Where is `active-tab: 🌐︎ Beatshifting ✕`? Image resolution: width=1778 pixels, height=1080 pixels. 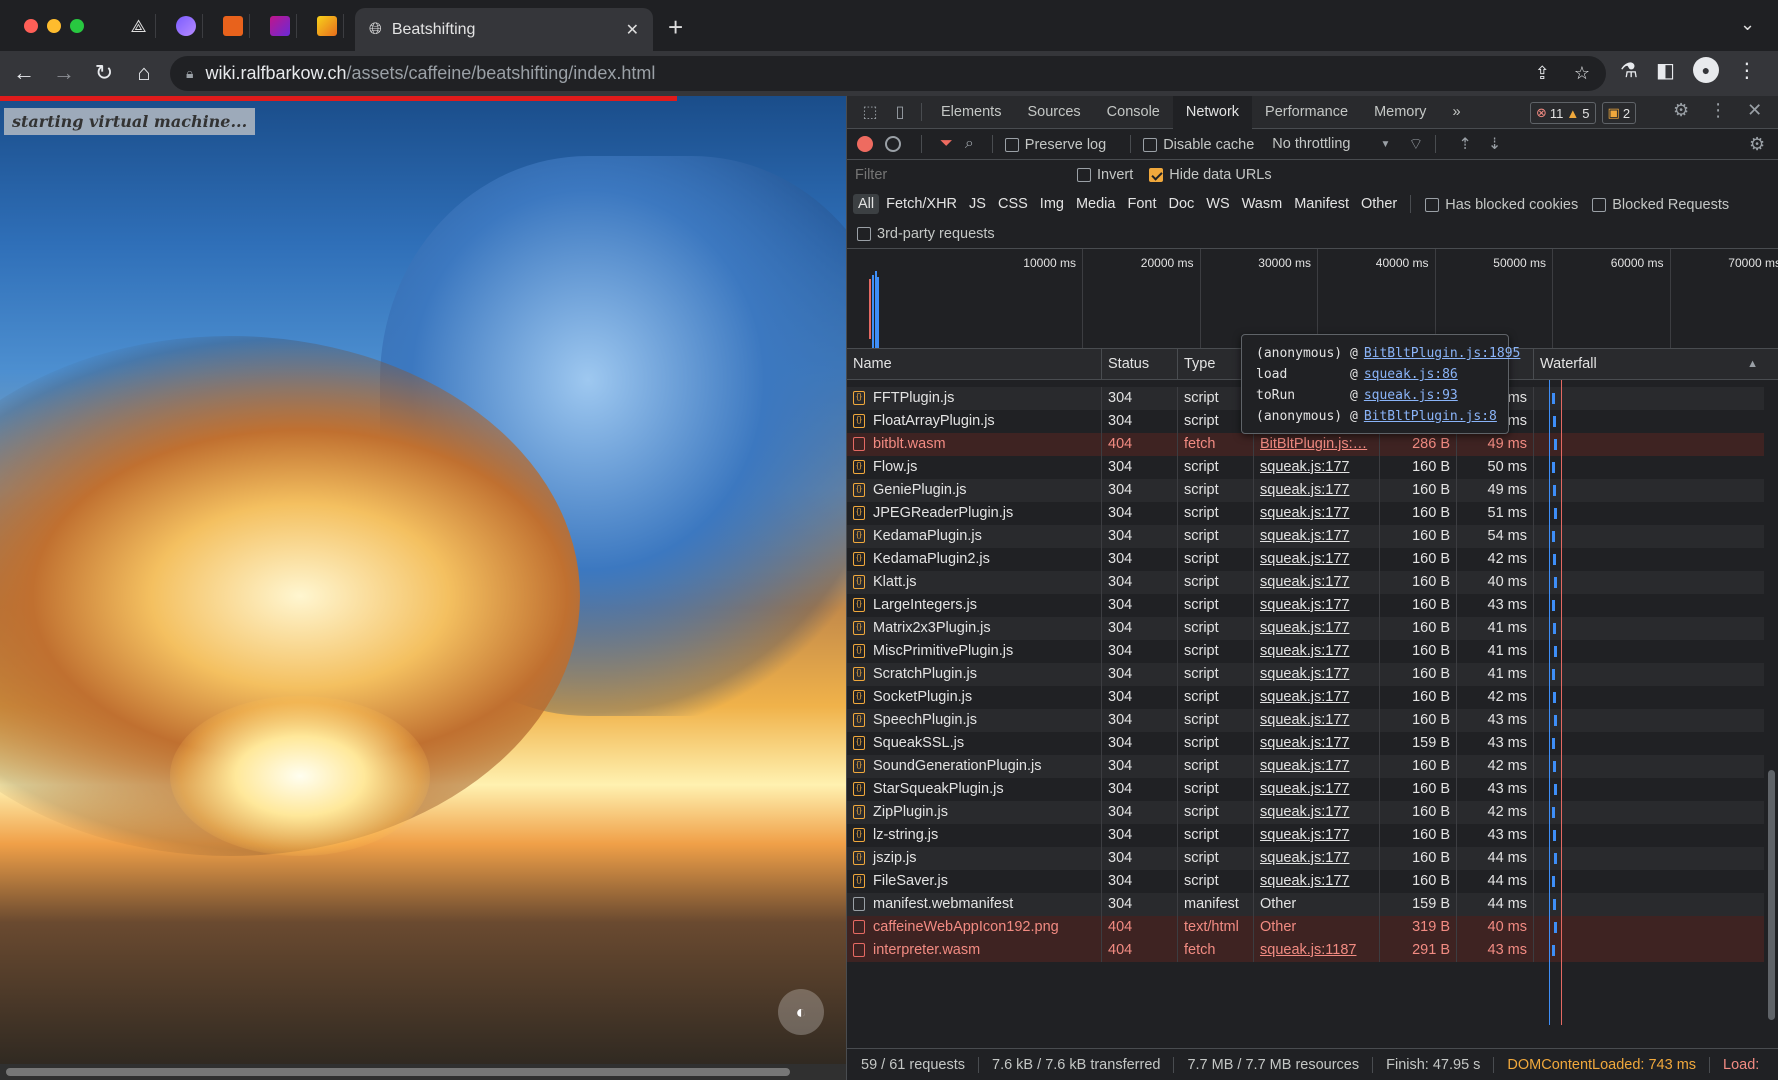 active-tab: 🌐︎ Beatshifting ✕ is located at coordinates (504, 29).